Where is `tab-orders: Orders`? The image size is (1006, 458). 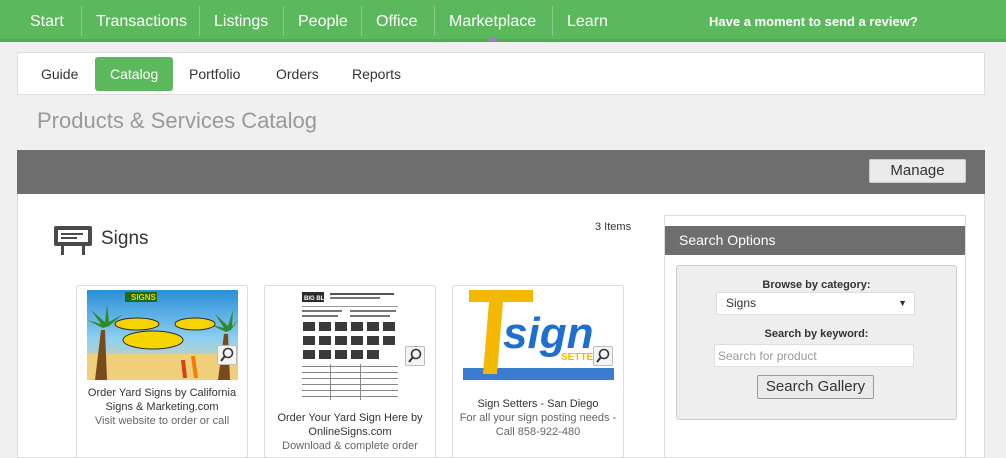 tab-orders: Orders is located at coordinates (297, 74).